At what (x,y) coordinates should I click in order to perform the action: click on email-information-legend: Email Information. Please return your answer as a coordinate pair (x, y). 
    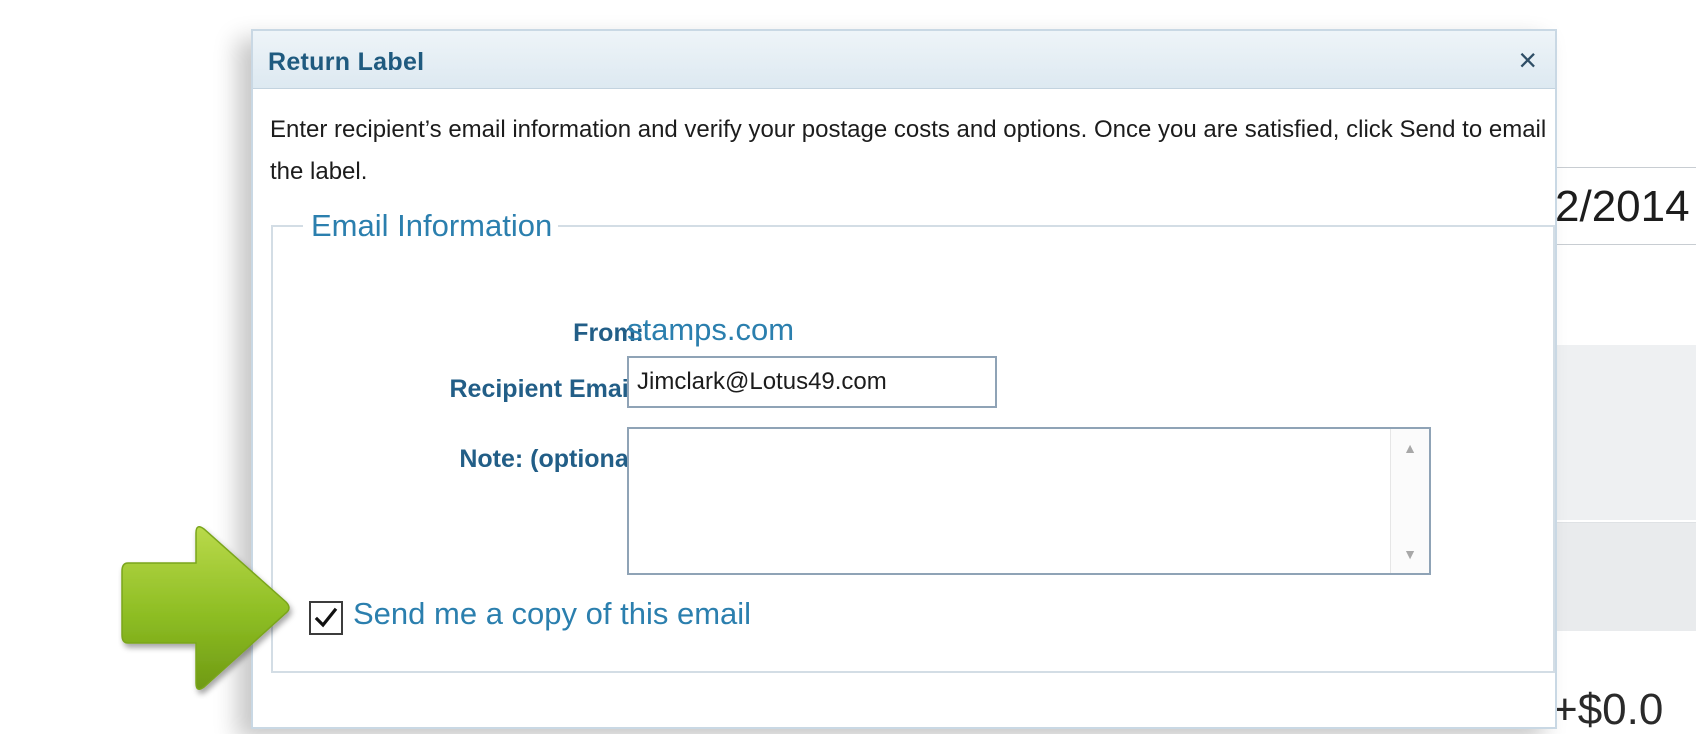
    Looking at the image, I should click on (431, 226).